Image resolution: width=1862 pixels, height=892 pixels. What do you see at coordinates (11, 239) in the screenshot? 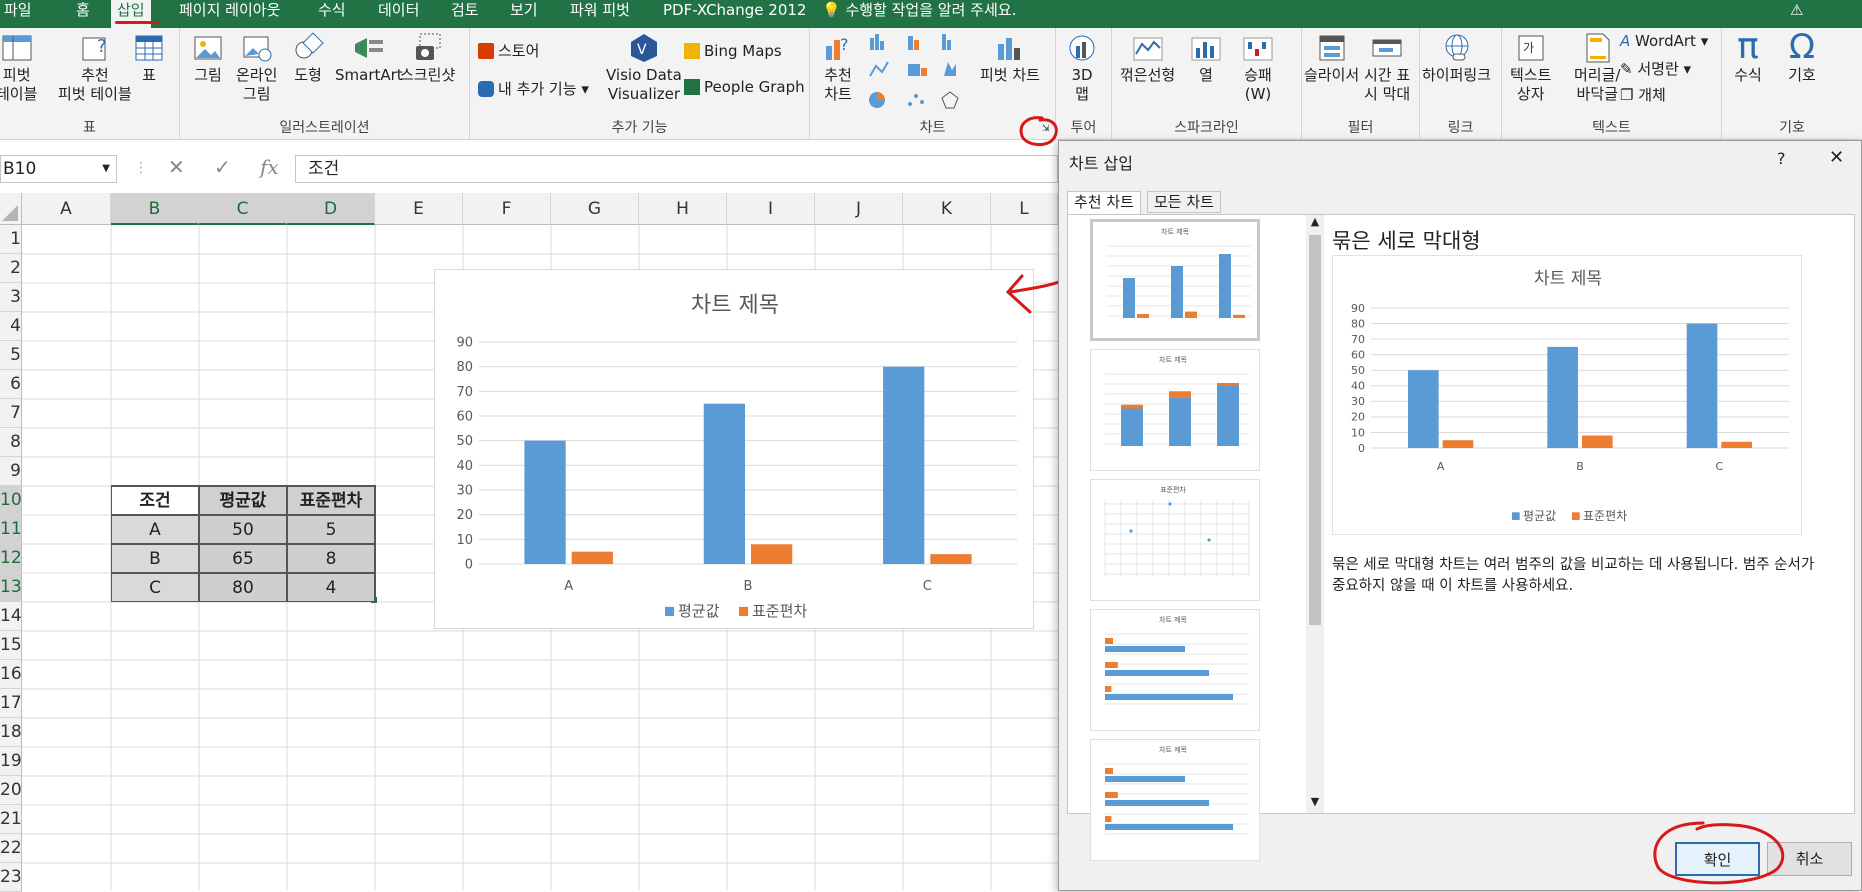
I see `row-header-1: 1` at bounding box center [11, 239].